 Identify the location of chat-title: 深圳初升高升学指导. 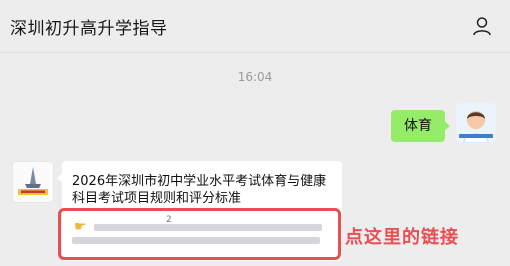
(89, 29).